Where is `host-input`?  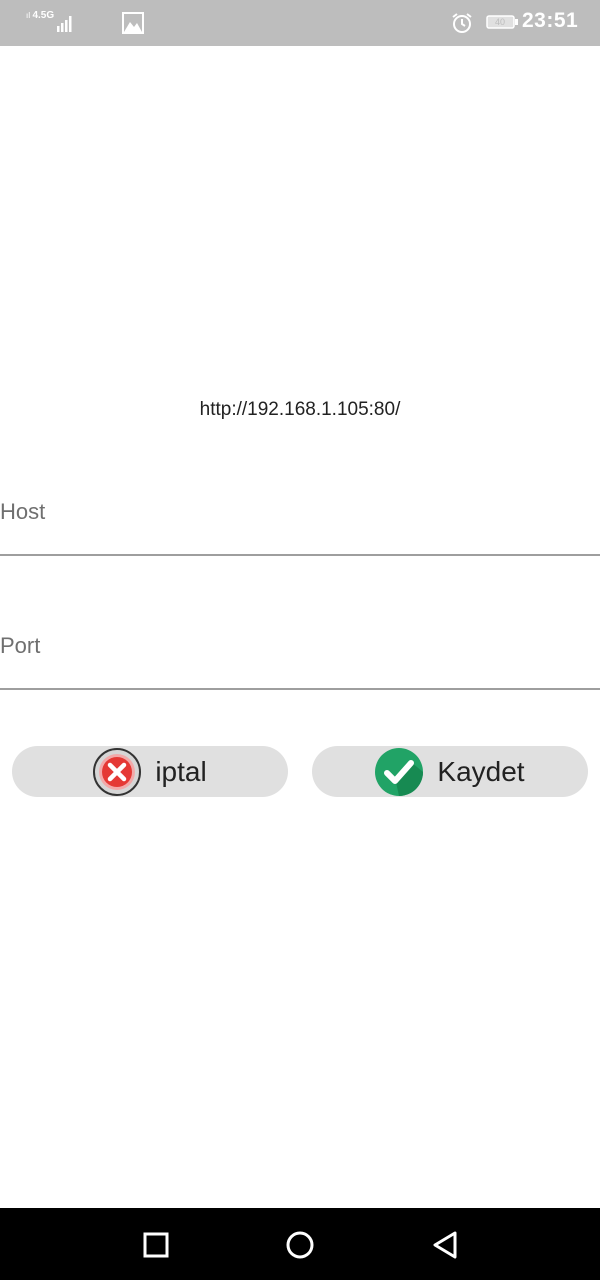
host-input is located at coordinates (300, 511).